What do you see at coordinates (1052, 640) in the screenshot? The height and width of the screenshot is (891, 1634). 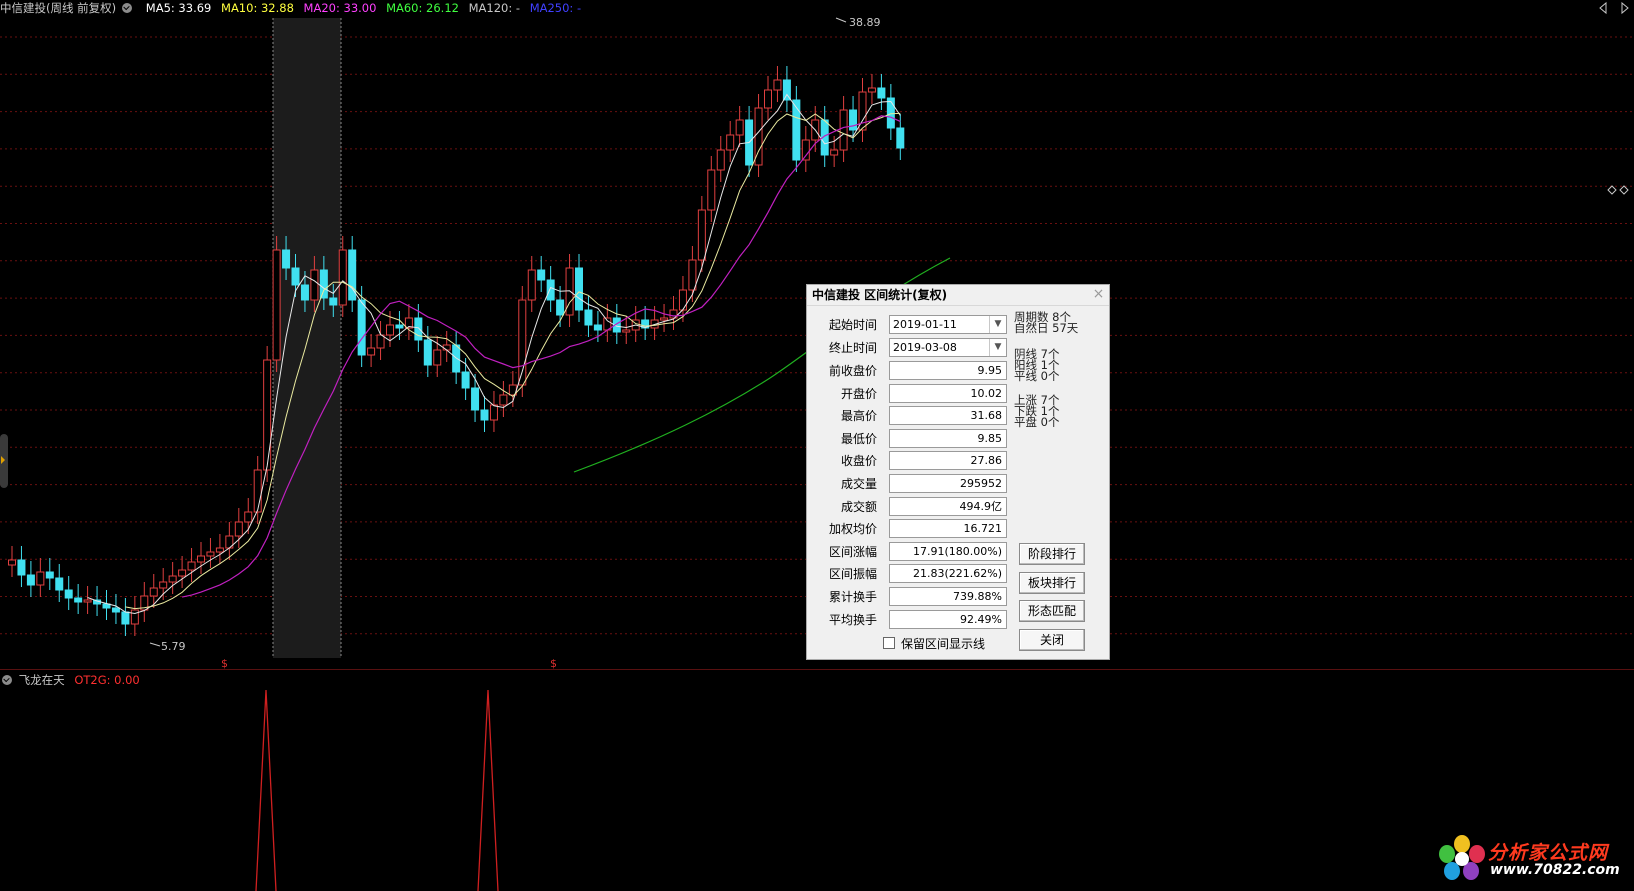 I see `close-button: 关闭` at bounding box center [1052, 640].